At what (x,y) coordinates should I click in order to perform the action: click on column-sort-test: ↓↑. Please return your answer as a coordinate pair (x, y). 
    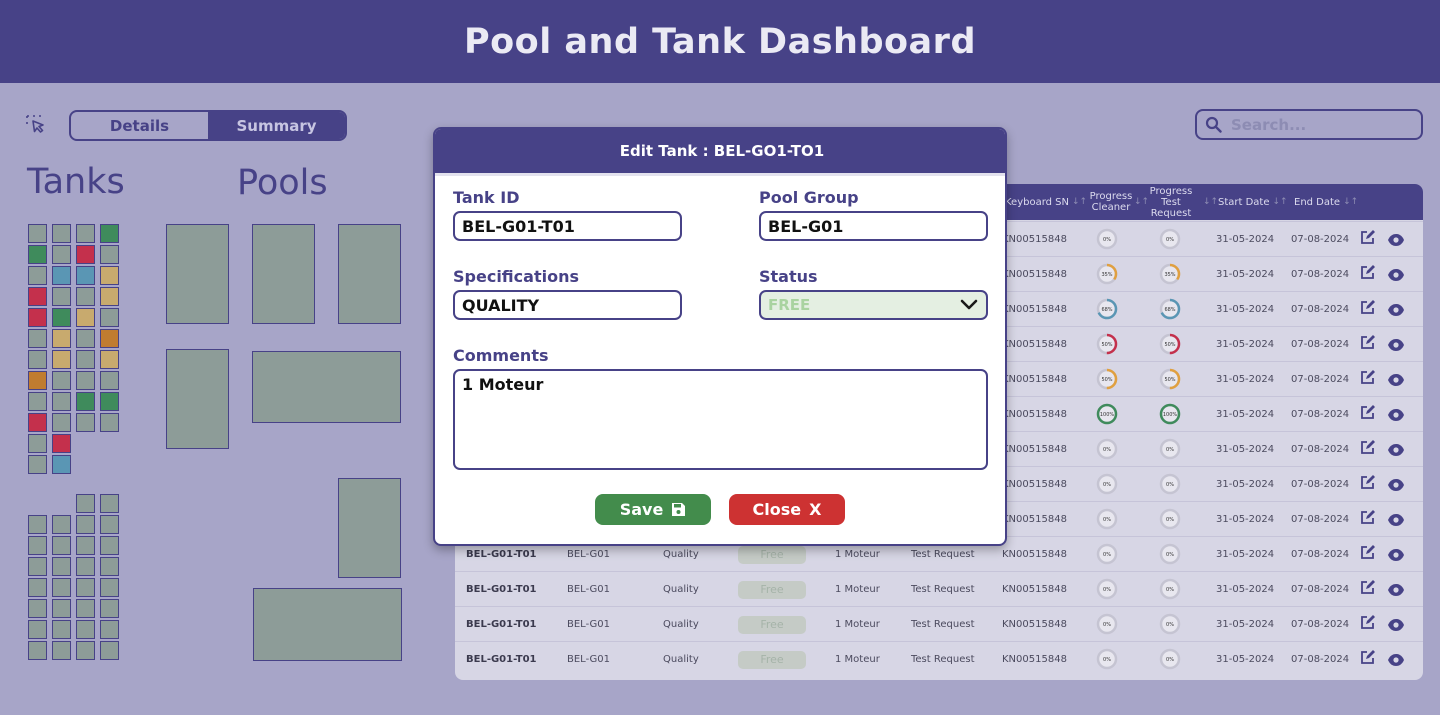
    Looking at the image, I should click on (1209, 202).